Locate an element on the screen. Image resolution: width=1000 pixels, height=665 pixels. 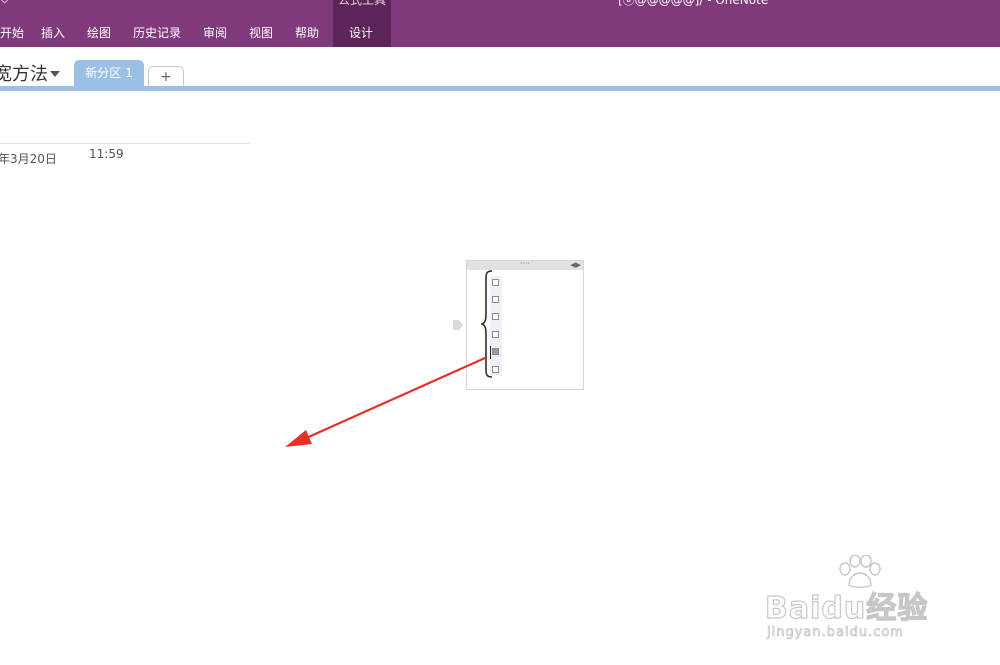
watermark: Baidu经验 jingyan.baidu.com is located at coordinates (864, 600).